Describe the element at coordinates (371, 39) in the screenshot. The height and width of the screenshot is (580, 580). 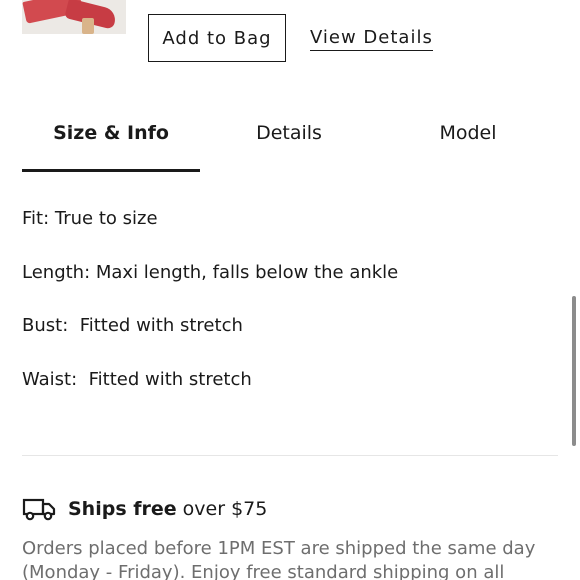
I see `view-details-link: View Details` at that location.